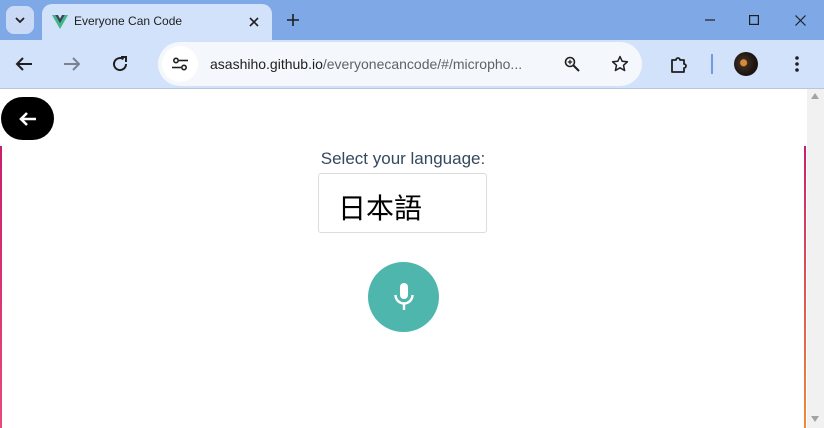 The height and width of the screenshot is (428, 824). I want to click on microphone-icon, so click(403, 296).